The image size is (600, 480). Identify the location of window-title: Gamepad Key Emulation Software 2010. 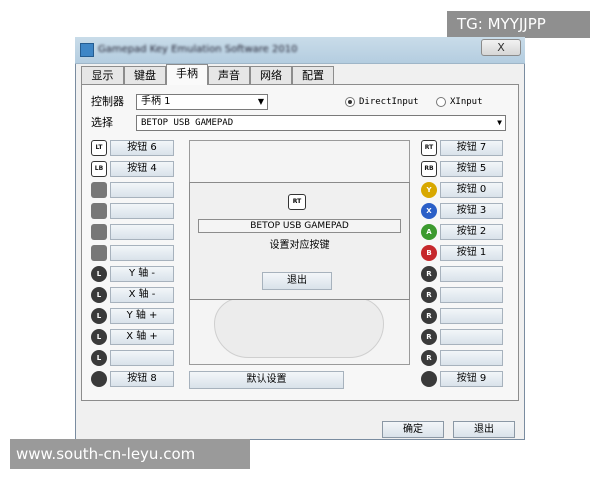
(198, 49).